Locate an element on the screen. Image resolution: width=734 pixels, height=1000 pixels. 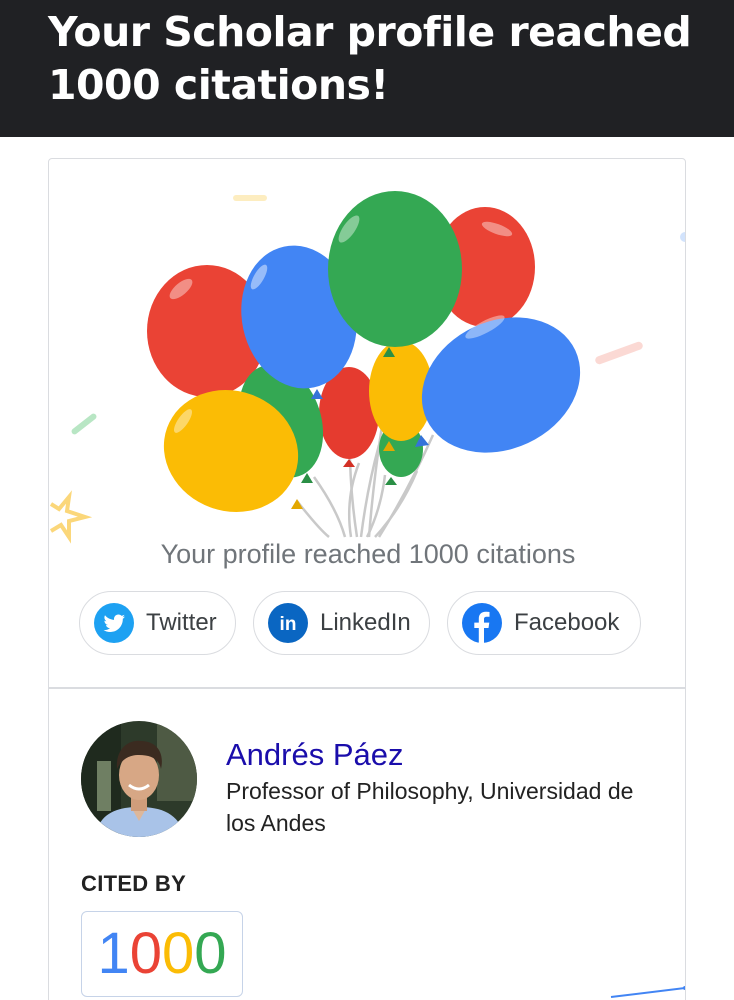
avatar-photo is located at coordinates (139, 779).